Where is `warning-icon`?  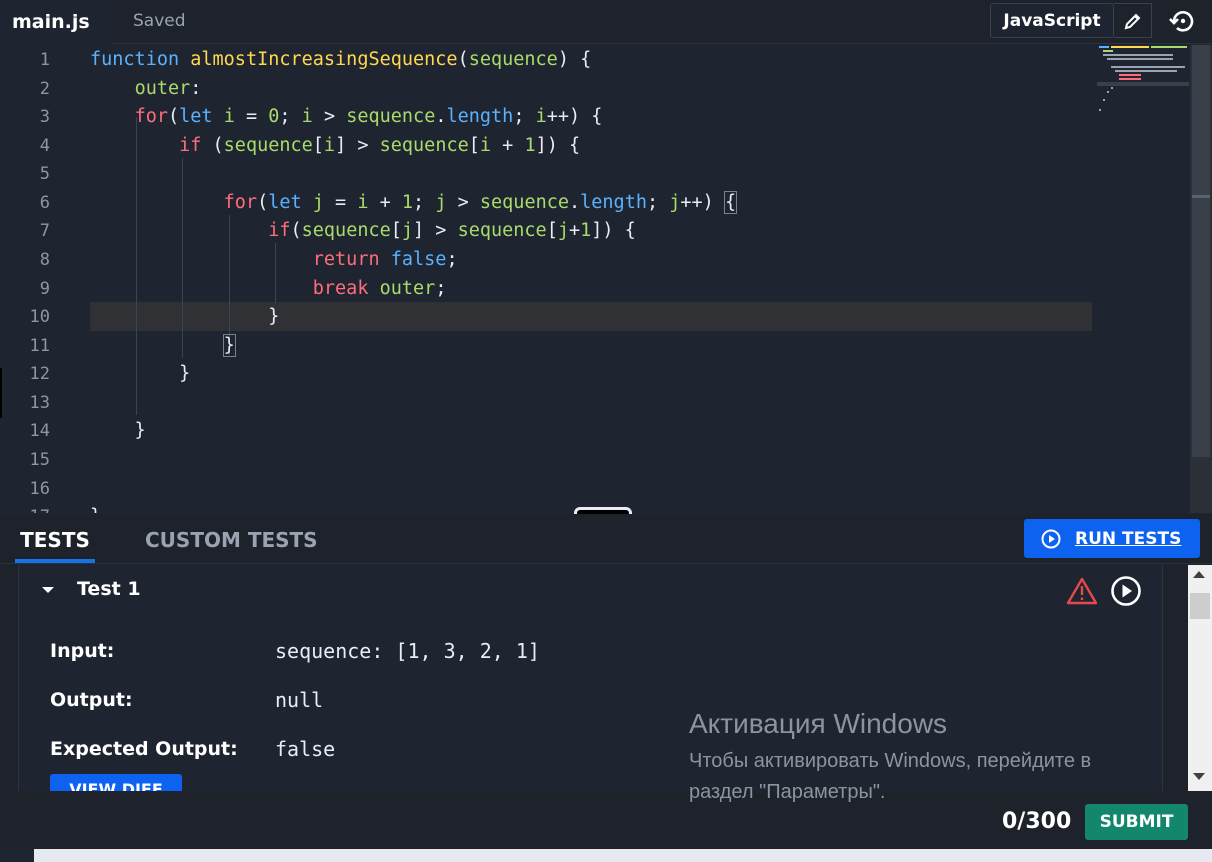 warning-icon is located at coordinates (1082, 591).